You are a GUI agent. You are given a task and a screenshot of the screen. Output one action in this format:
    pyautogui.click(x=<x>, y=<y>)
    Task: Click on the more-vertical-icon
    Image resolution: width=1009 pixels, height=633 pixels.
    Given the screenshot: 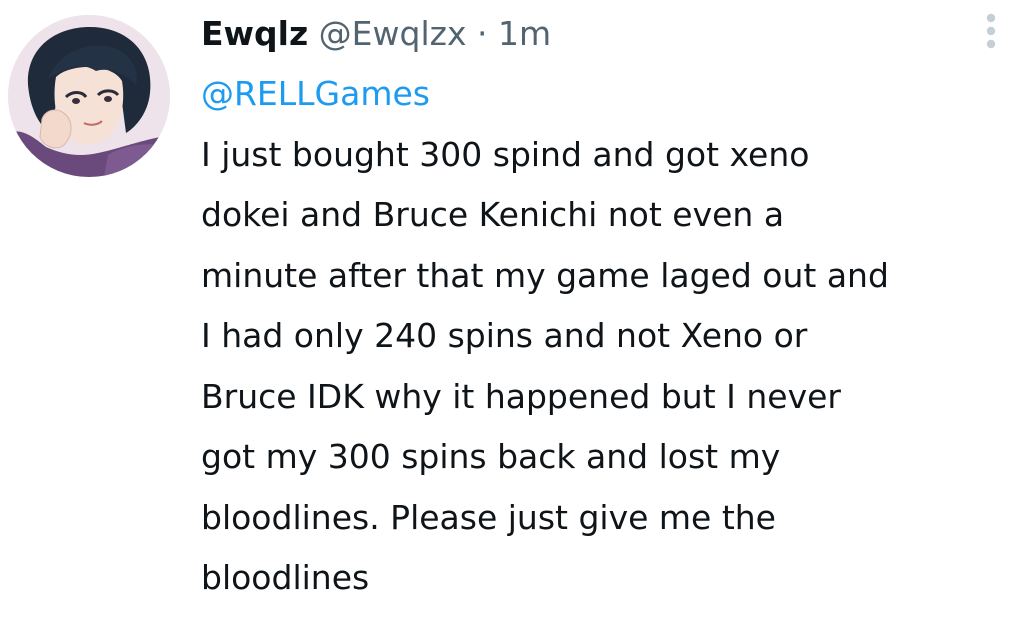 What is the action you would take?
    pyautogui.click(x=991, y=31)
    